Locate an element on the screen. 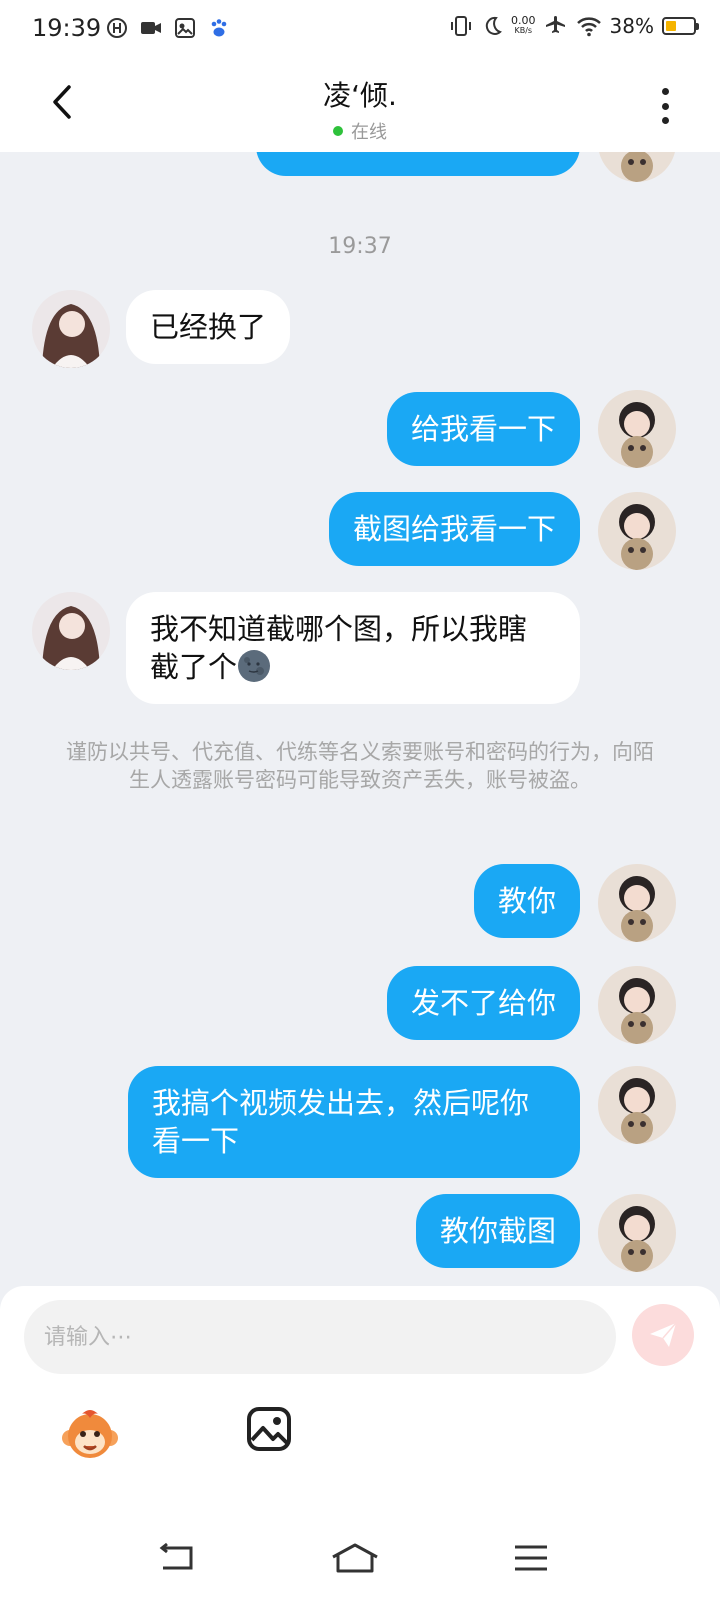  presence-label: 在线 is located at coordinates (369, 132).